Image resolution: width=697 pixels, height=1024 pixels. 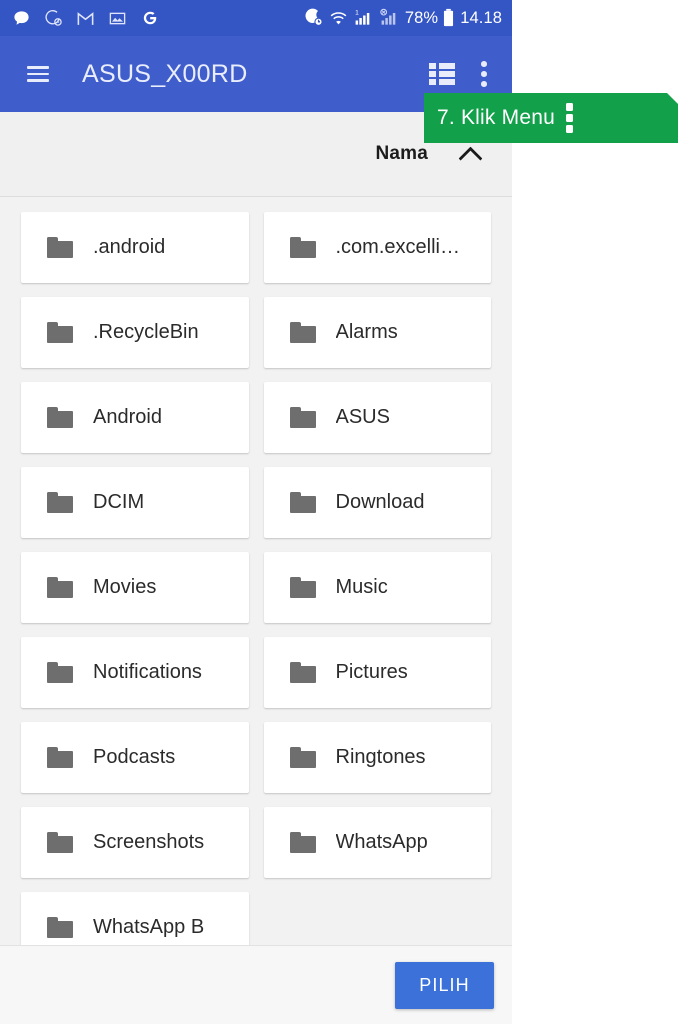 I want to click on file-grid-item-label: .RecycleBin, so click(x=146, y=332).